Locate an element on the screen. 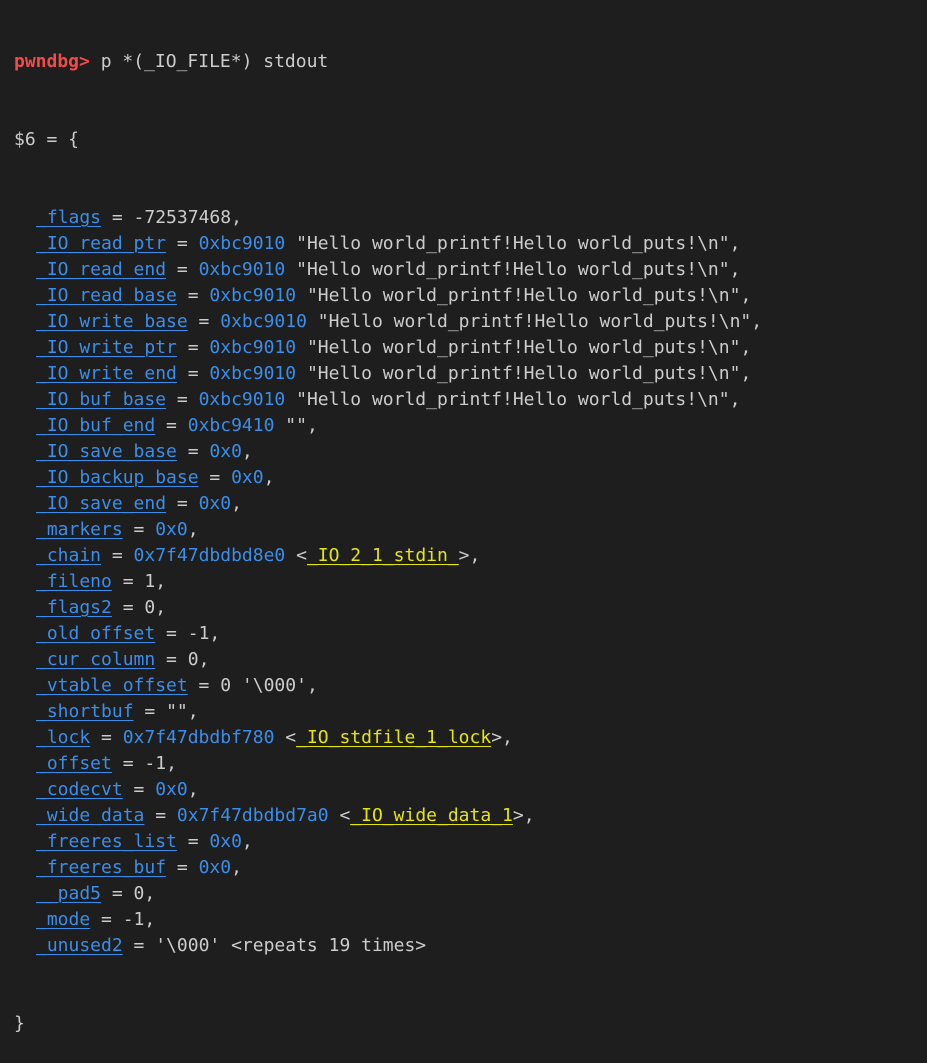 The height and width of the screenshot is (1063, 927). field-name: _flags2 is located at coordinates (74, 607).